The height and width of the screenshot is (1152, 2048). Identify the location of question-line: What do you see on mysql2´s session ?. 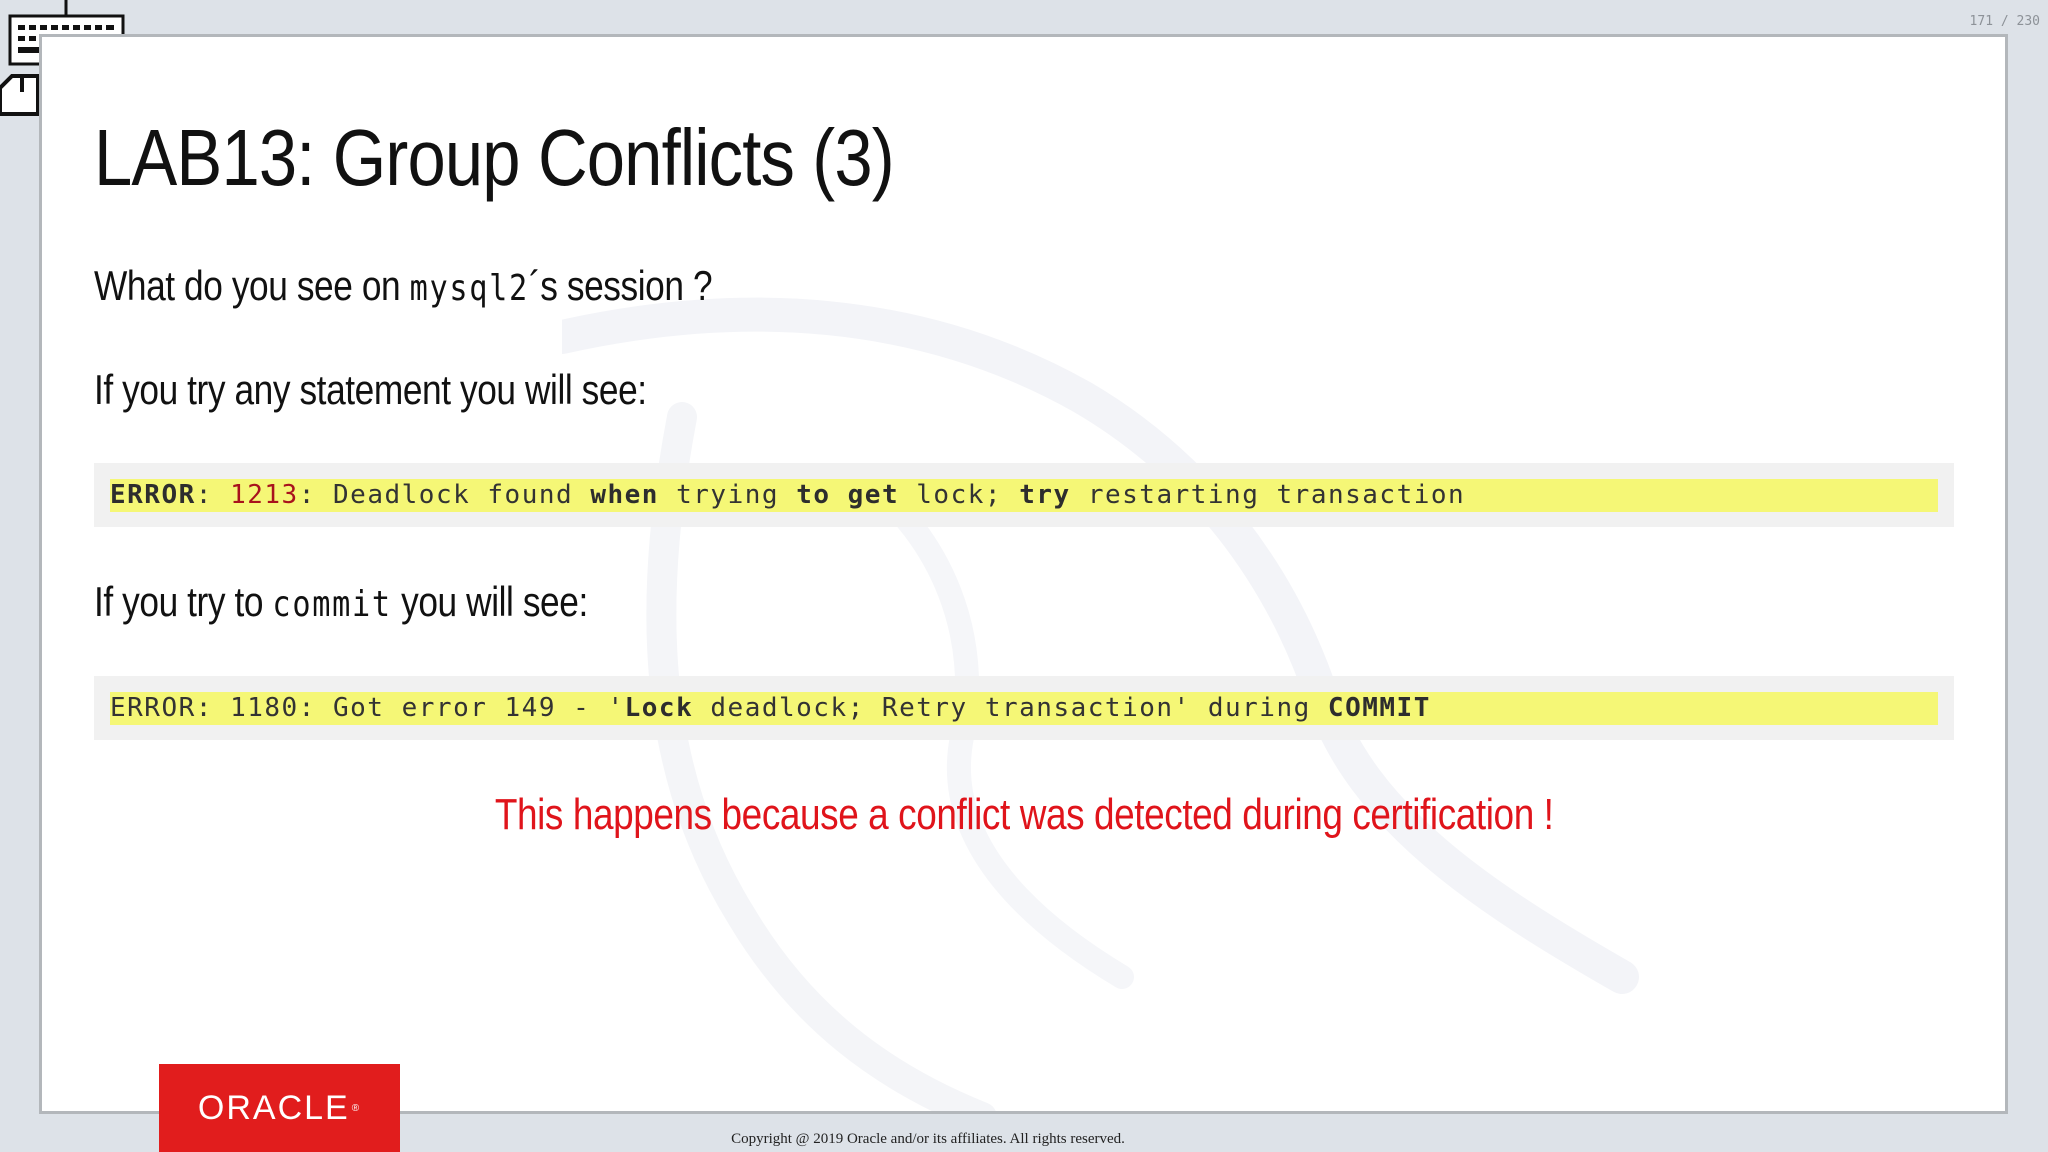
(403, 285).